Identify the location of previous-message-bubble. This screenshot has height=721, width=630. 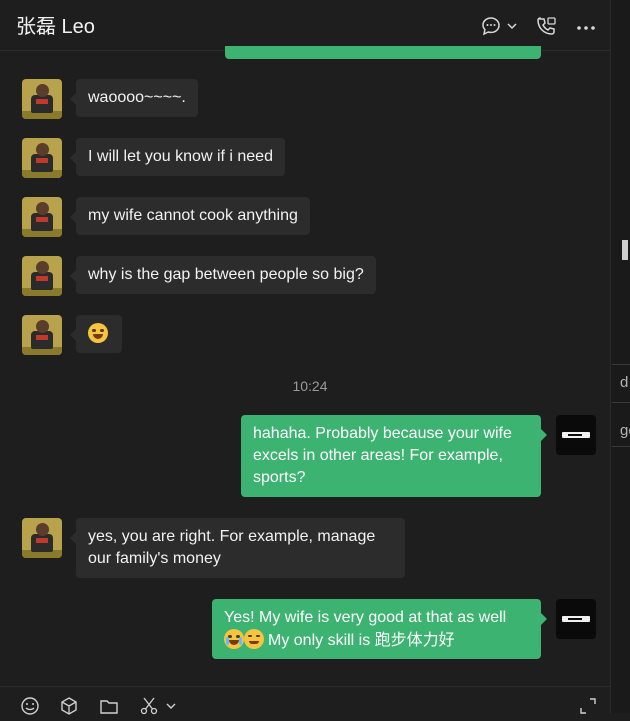
(383, 52).